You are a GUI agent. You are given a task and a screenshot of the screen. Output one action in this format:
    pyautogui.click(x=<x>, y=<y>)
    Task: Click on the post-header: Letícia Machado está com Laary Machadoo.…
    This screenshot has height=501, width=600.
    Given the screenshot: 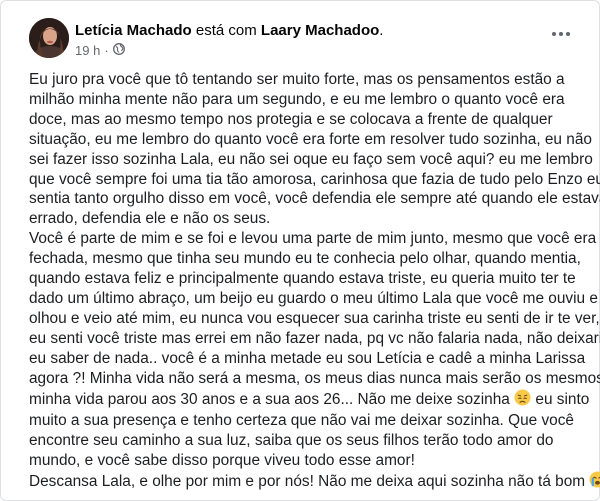 What is the action you would take?
    pyautogui.click(x=304, y=40)
    